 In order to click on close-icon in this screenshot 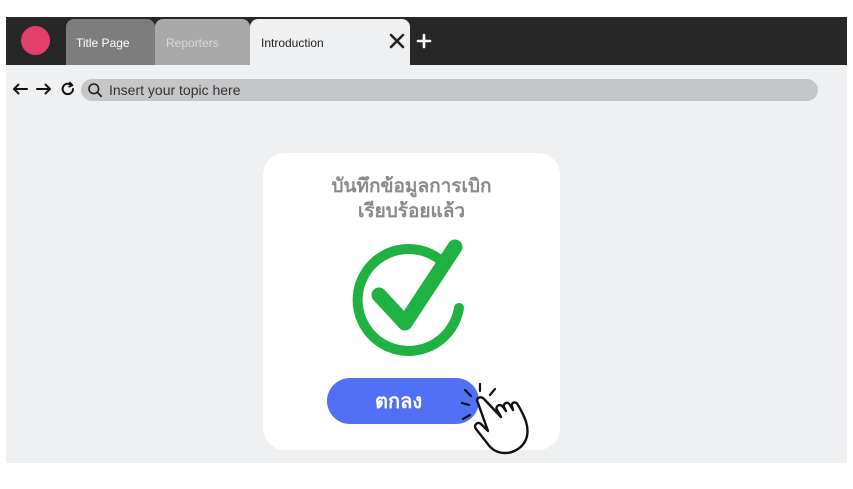, I will do `click(397, 41)`.